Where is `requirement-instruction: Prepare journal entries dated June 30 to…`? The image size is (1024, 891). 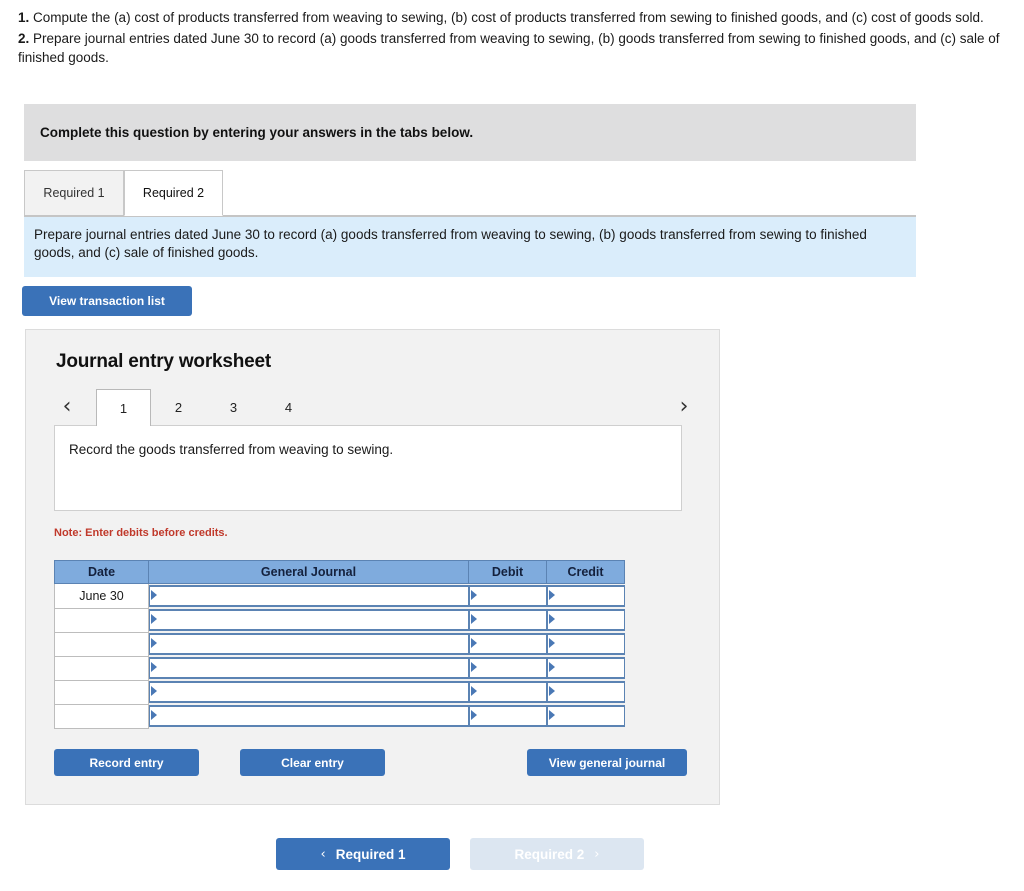 requirement-instruction: Prepare journal entries dated June 30 to… is located at coordinates (470, 247).